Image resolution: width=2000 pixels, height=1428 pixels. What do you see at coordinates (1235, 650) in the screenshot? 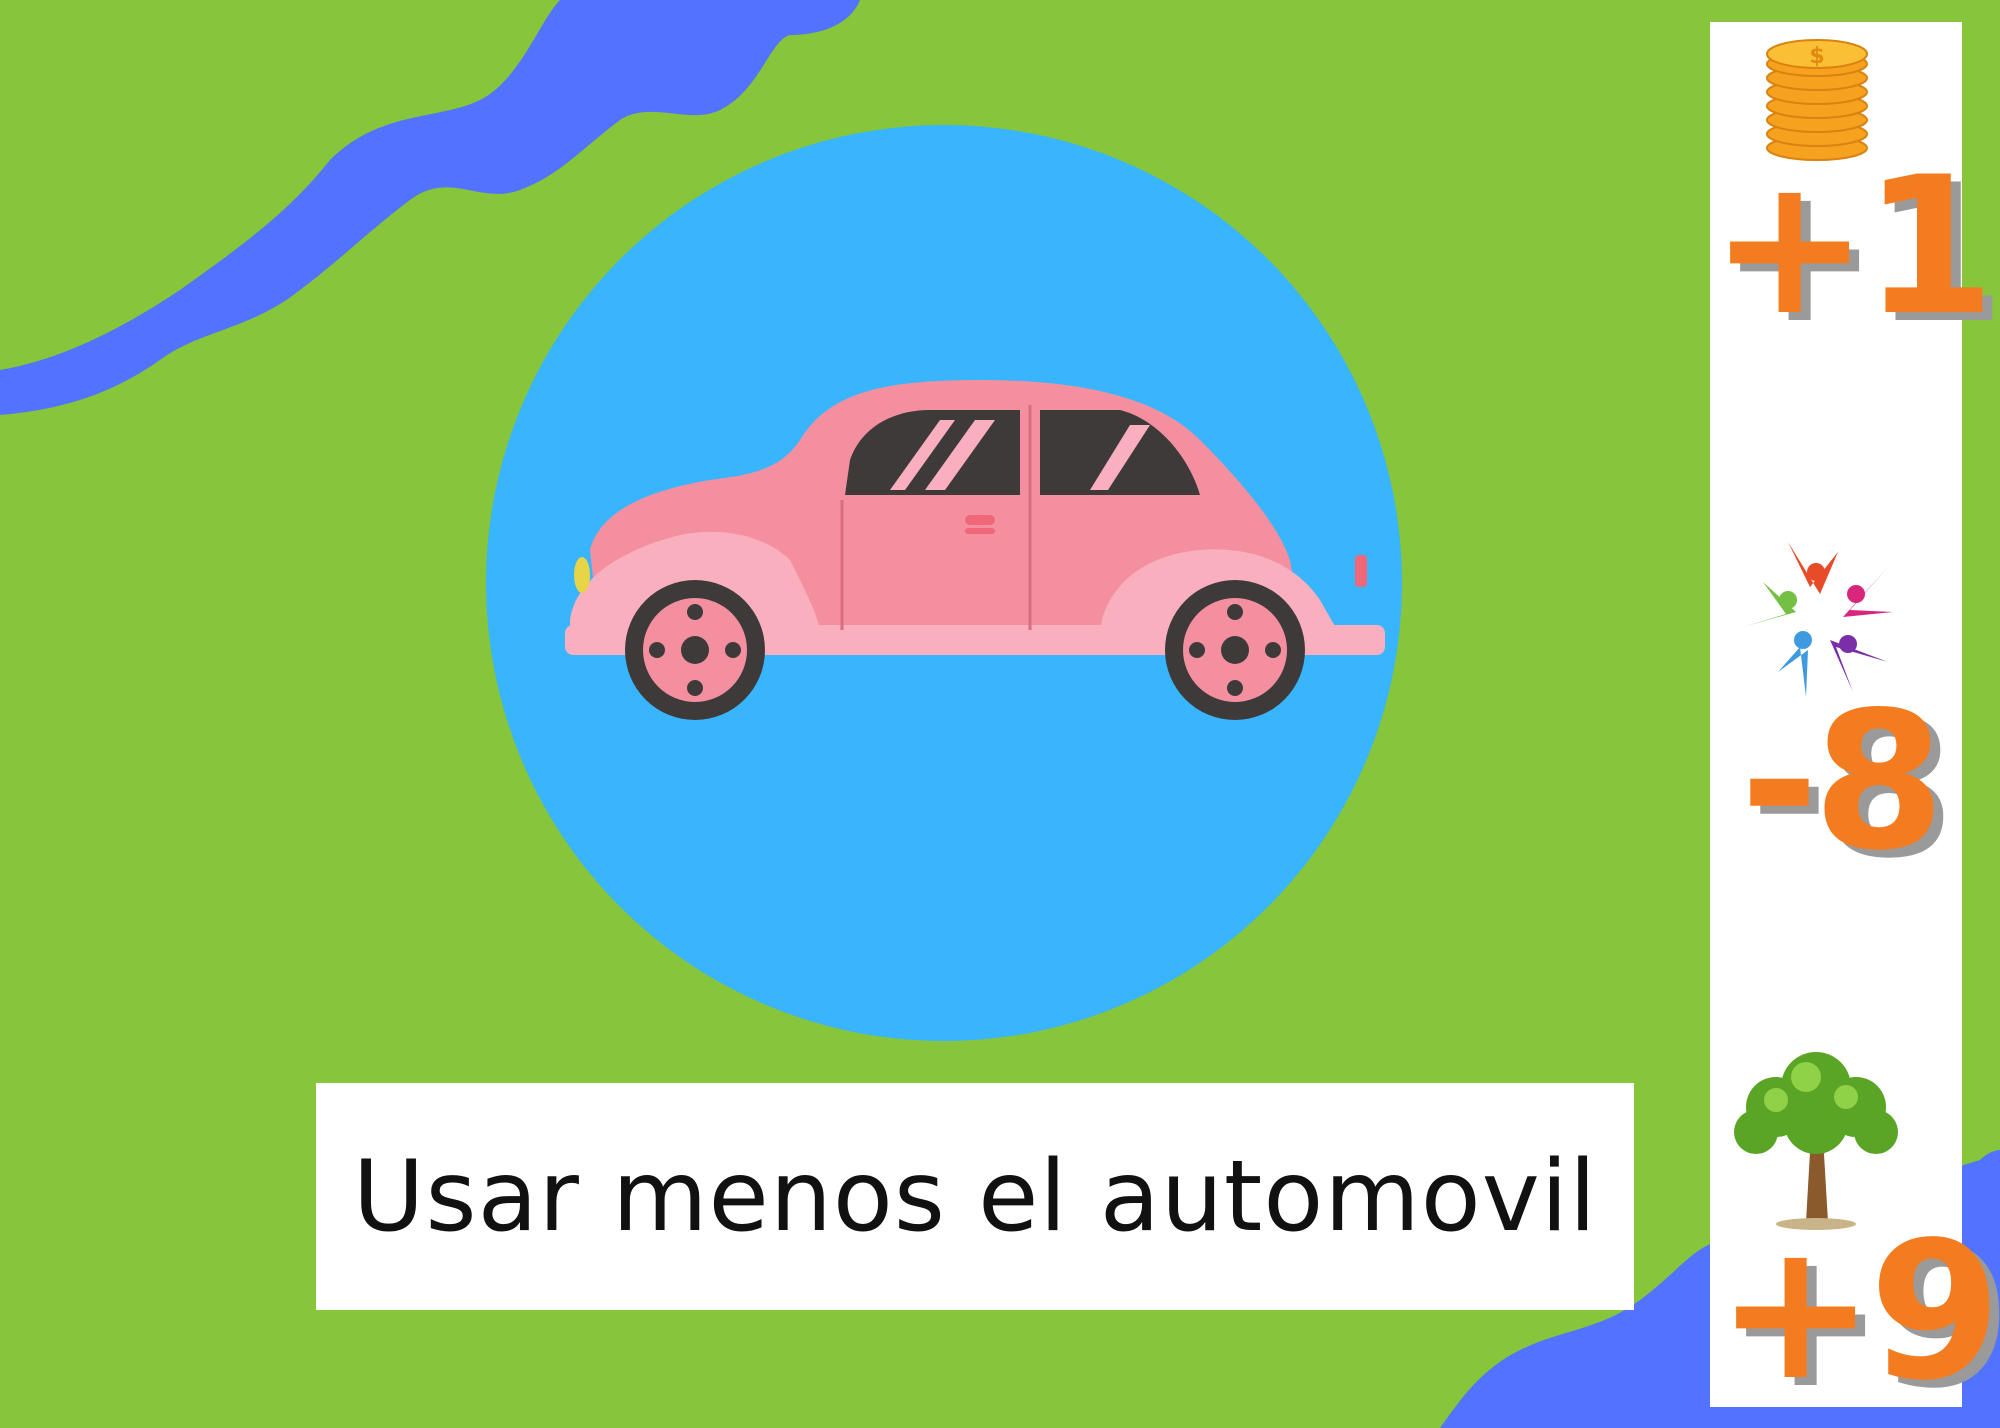
I see `rear-wheel` at bounding box center [1235, 650].